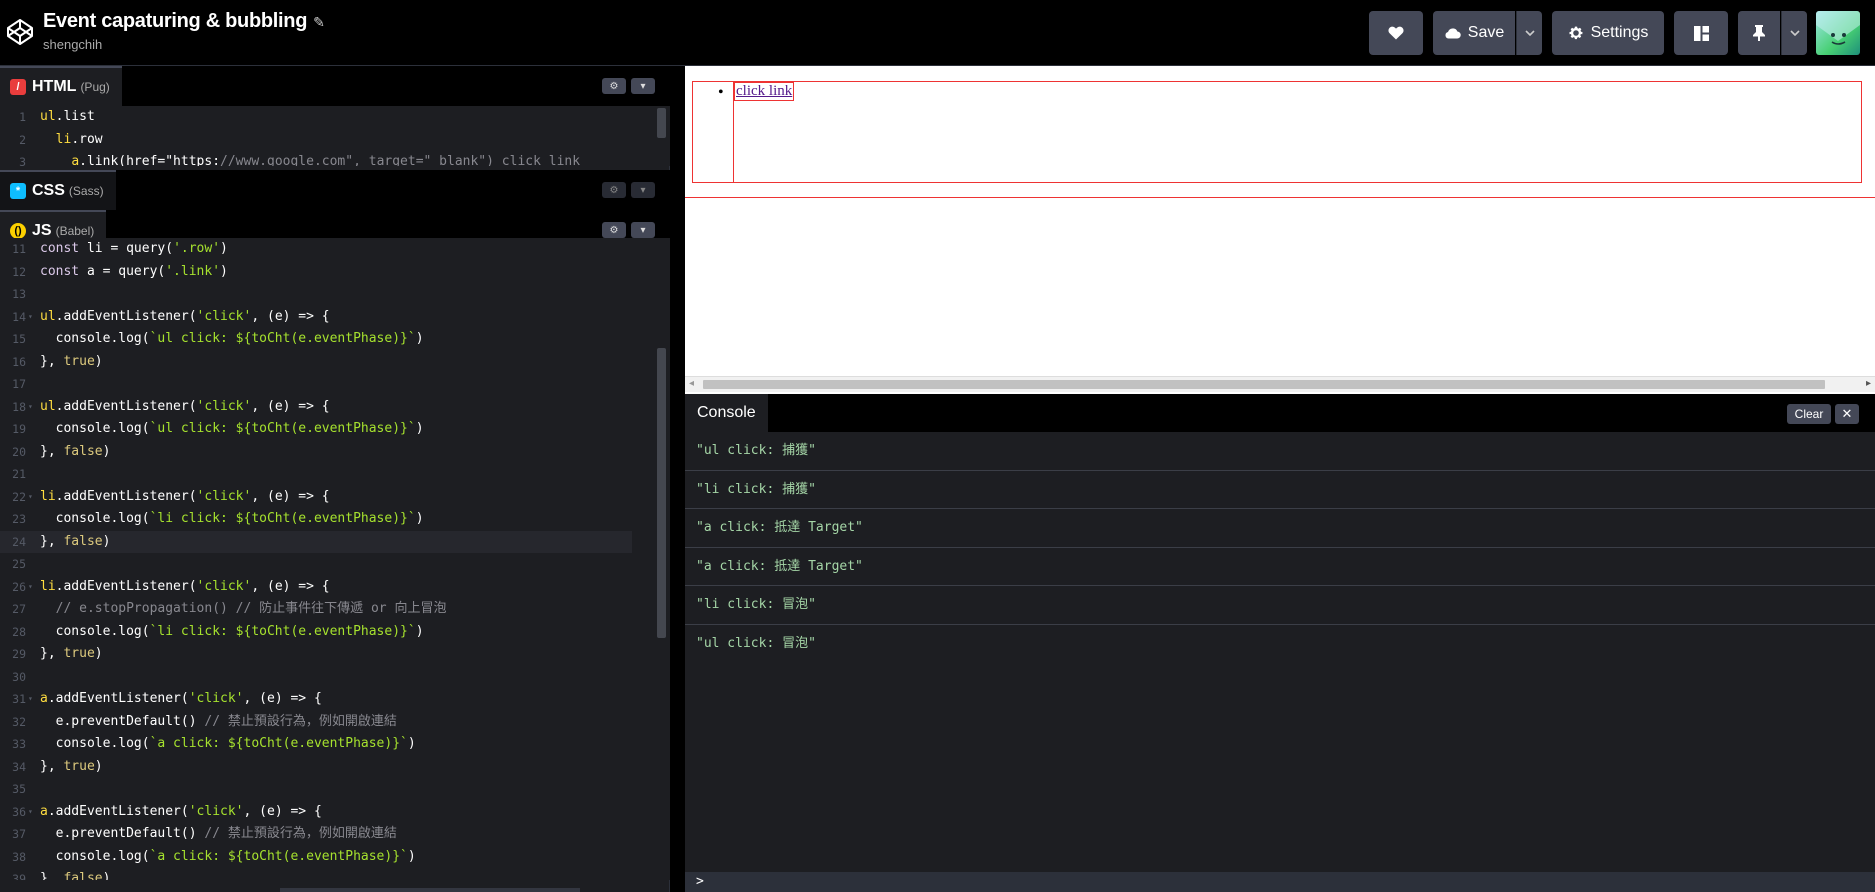 The width and height of the screenshot is (1875, 892). What do you see at coordinates (1529, 33) in the screenshot?
I see `save-options-dropdown` at bounding box center [1529, 33].